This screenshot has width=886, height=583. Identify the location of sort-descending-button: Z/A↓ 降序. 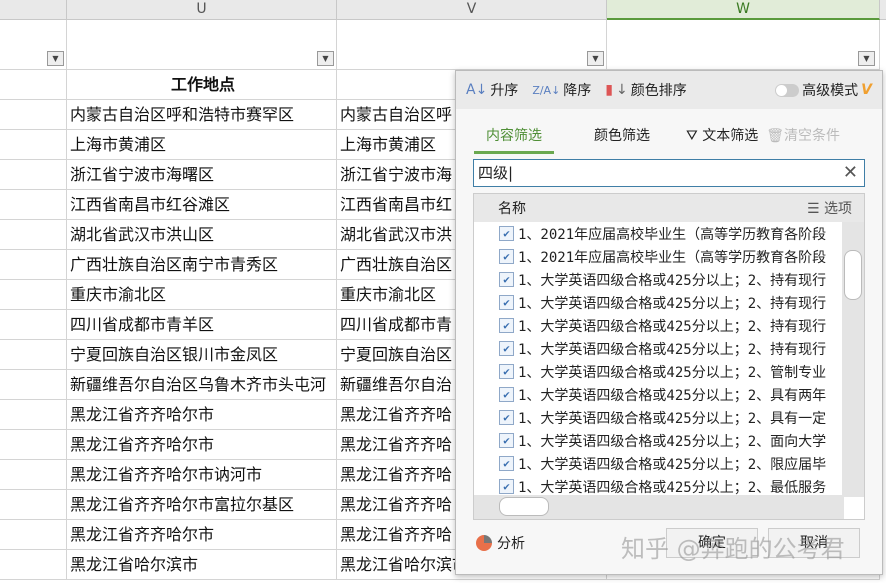
(561, 90).